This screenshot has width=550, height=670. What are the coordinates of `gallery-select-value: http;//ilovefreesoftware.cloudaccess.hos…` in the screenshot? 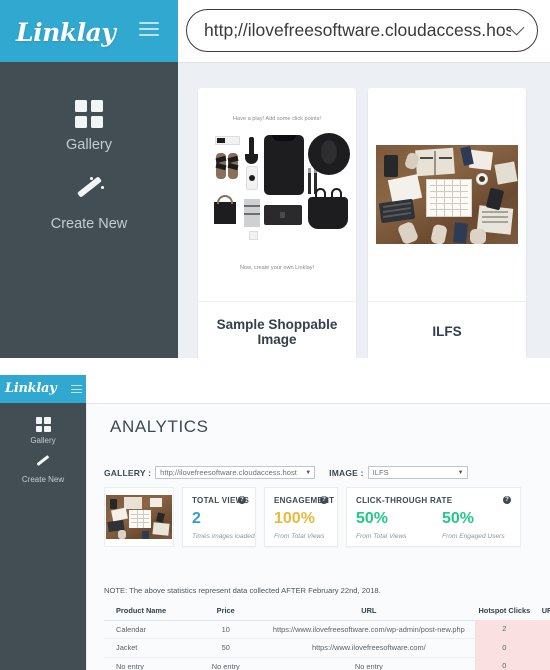 It's located at (228, 472).